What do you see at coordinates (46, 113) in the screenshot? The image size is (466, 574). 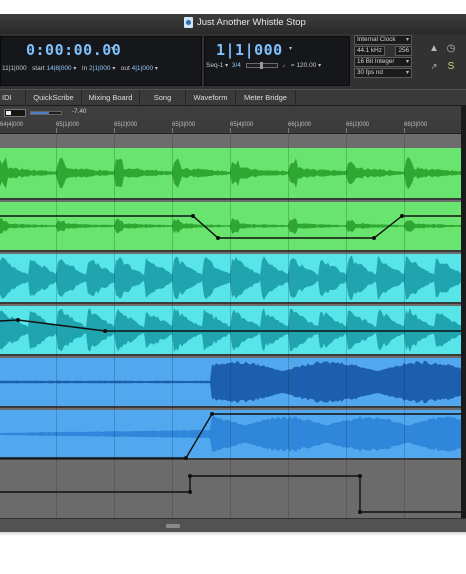 I see `fader-icon` at bounding box center [46, 113].